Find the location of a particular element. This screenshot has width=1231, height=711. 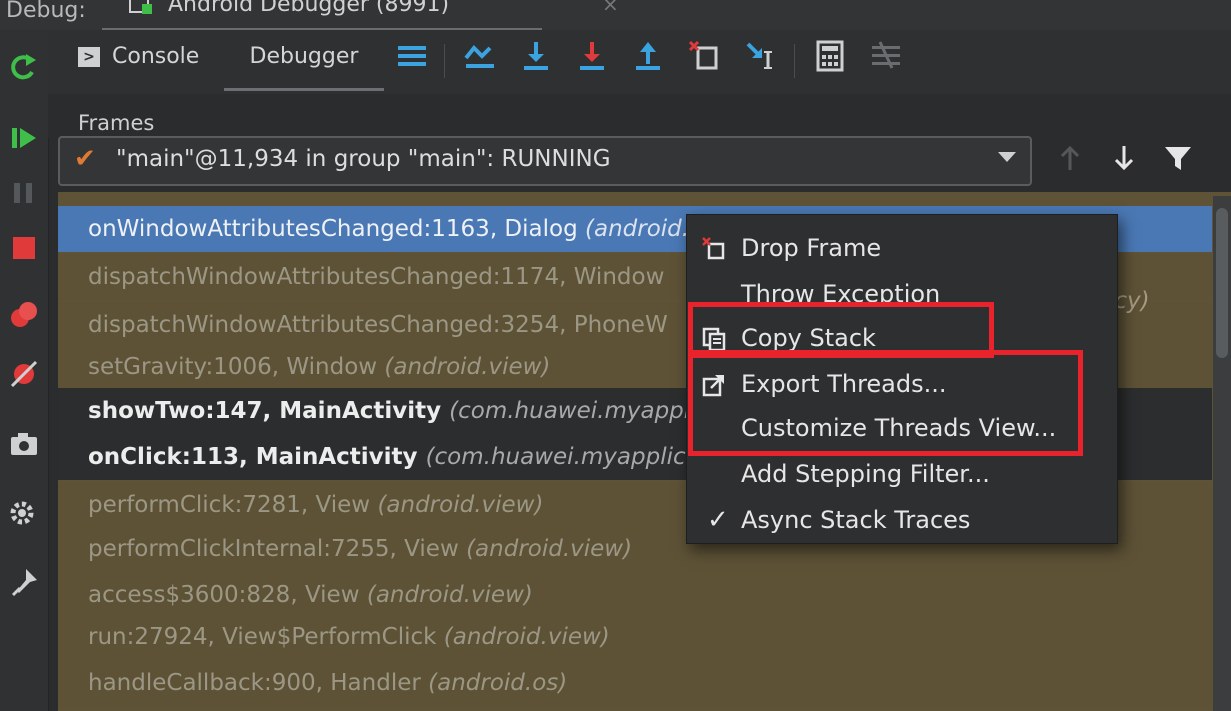

camera-icon is located at coordinates (24, 444).